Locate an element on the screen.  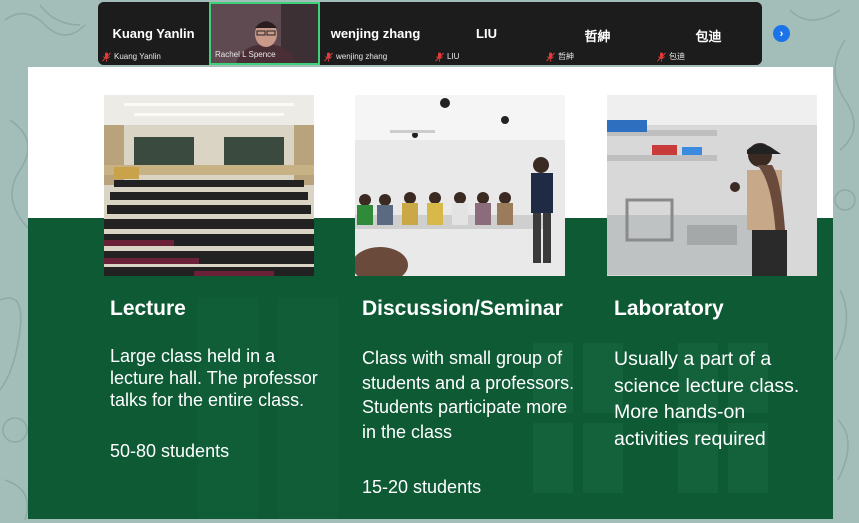
participant-display-name: wenjing zhang is located at coordinates (375, 33).